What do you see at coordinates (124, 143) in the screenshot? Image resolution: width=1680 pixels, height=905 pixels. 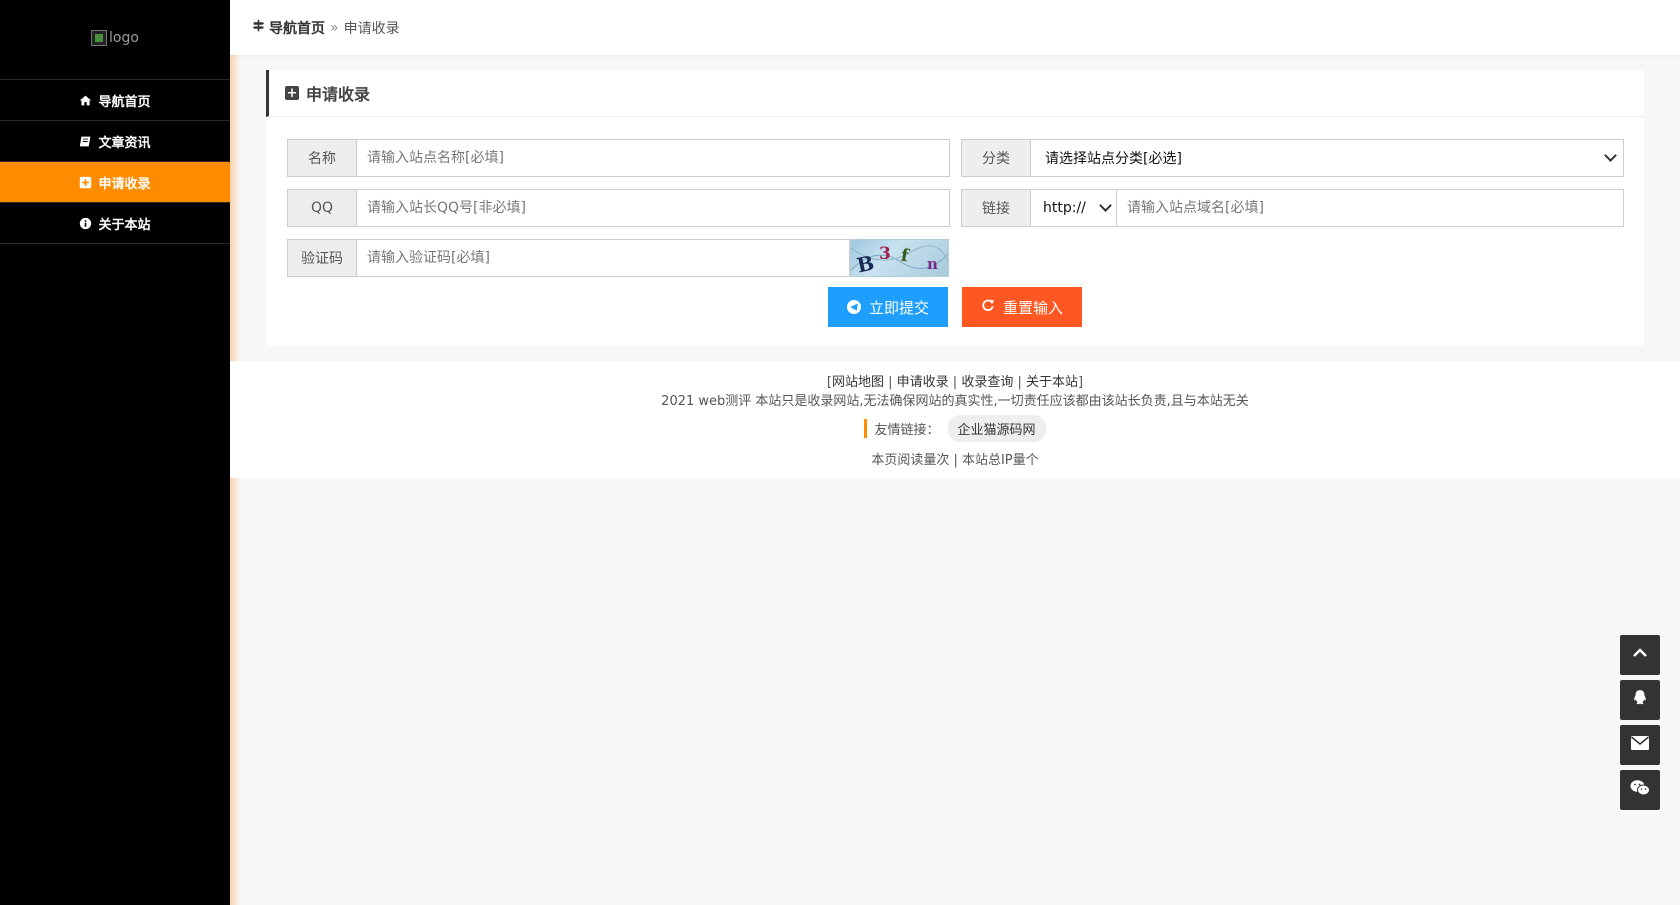 I see `sidebar-item-label: 文章资讯` at bounding box center [124, 143].